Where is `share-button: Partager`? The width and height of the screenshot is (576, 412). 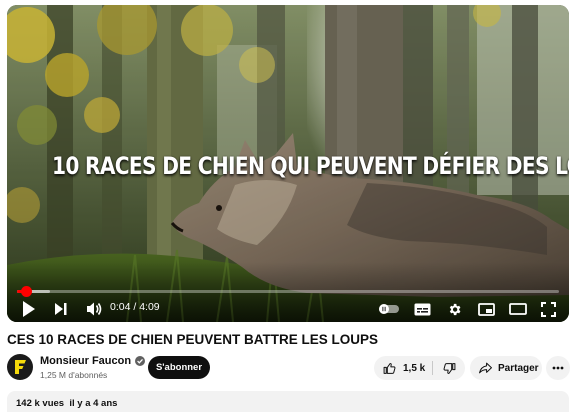
share-button: Partager is located at coordinates (506, 368).